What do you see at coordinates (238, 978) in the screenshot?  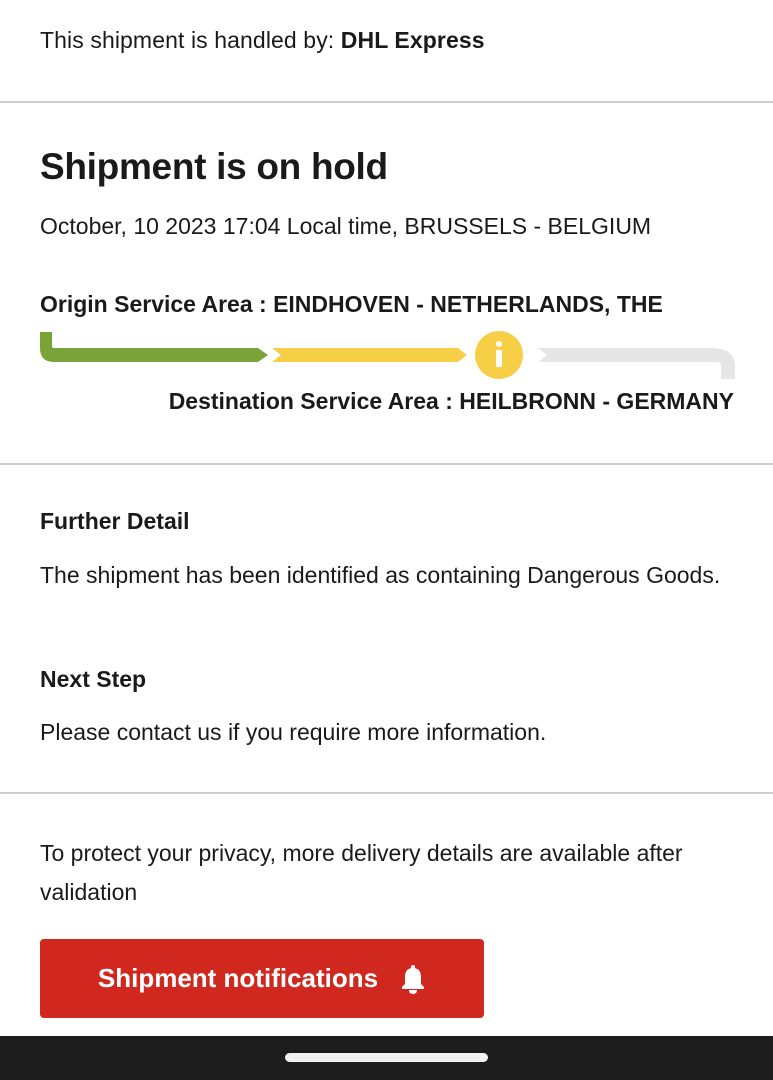 I see `shipment-notifications-label: Shipment notifications` at bounding box center [238, 978].